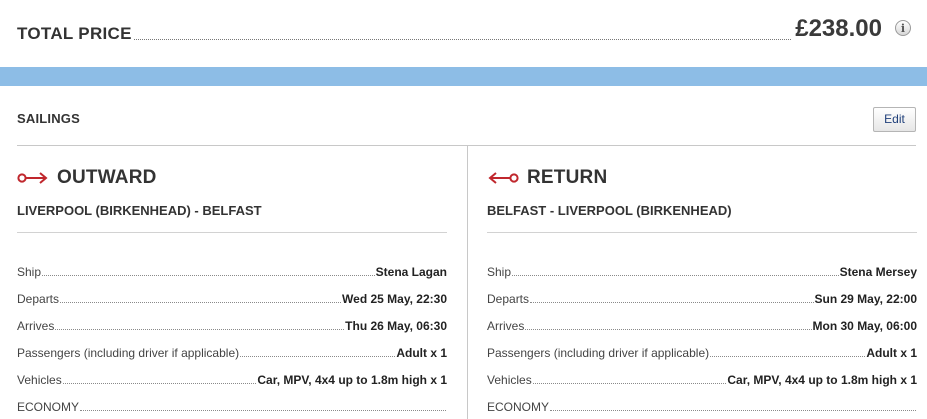  What do you see at coordinates (866, 299) in the screenshot?
I see `detail-value: Sun 29 May, 22:00` at bounding box center [866, 299].